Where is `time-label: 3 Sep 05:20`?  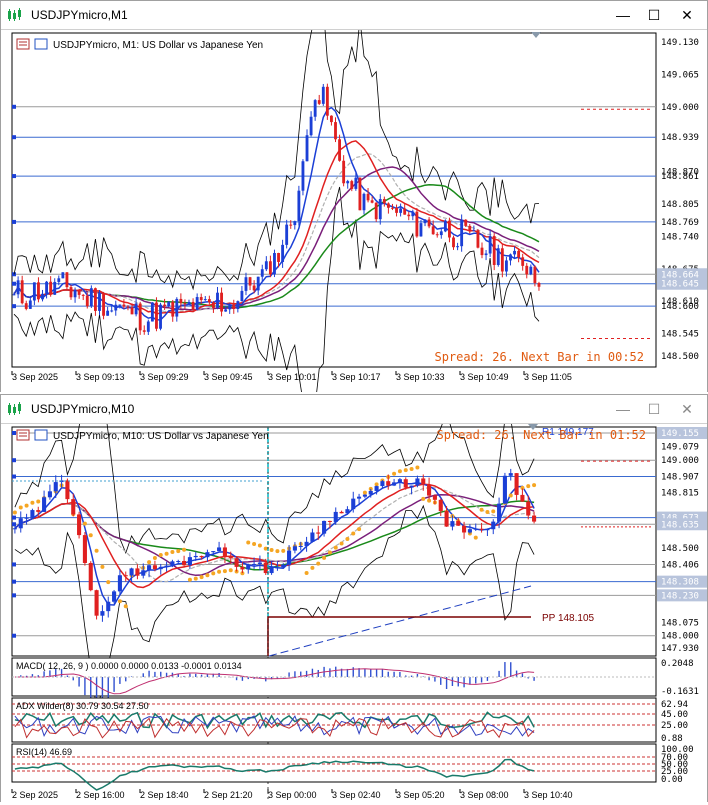 time-label: 3 Sep 05:20 is located at coordinates (420, 795).